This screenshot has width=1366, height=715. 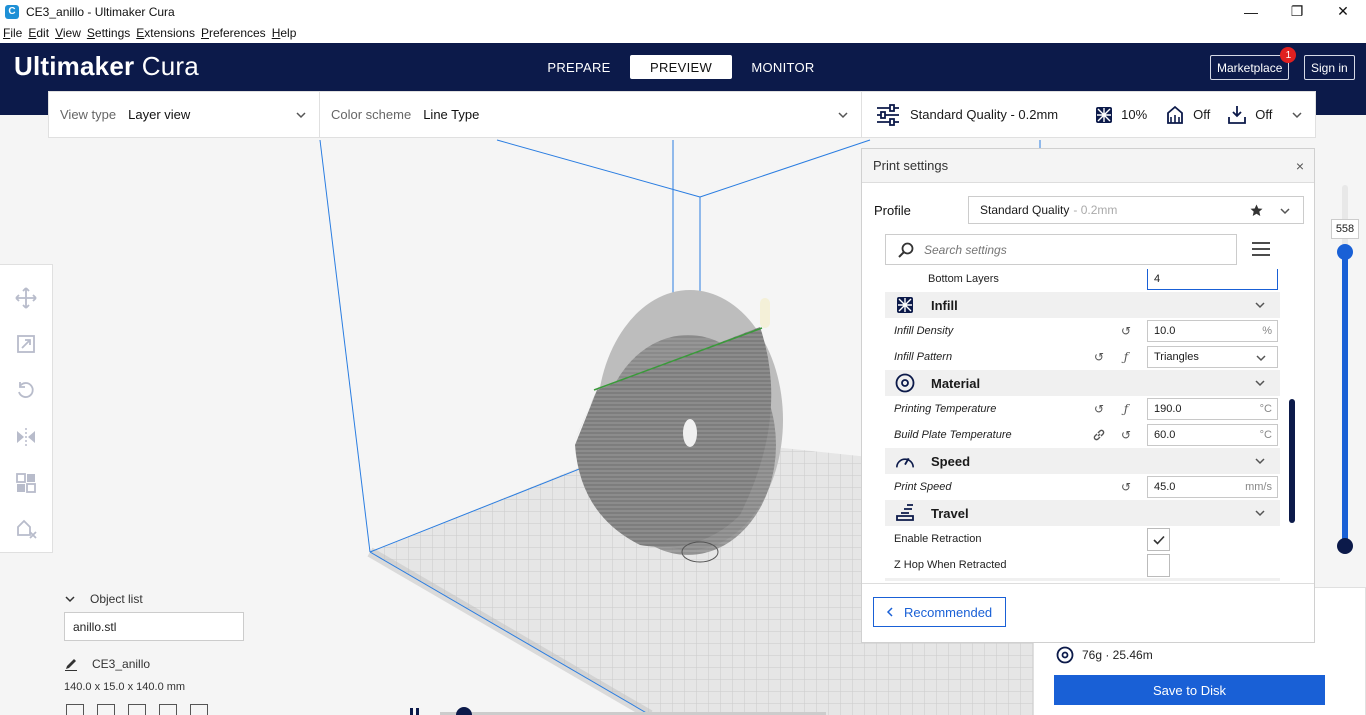 What do you see at coordinates (939, 612) in the screenshot?
I see `recommended-button: Recommended` at bounding box center [939, 612].